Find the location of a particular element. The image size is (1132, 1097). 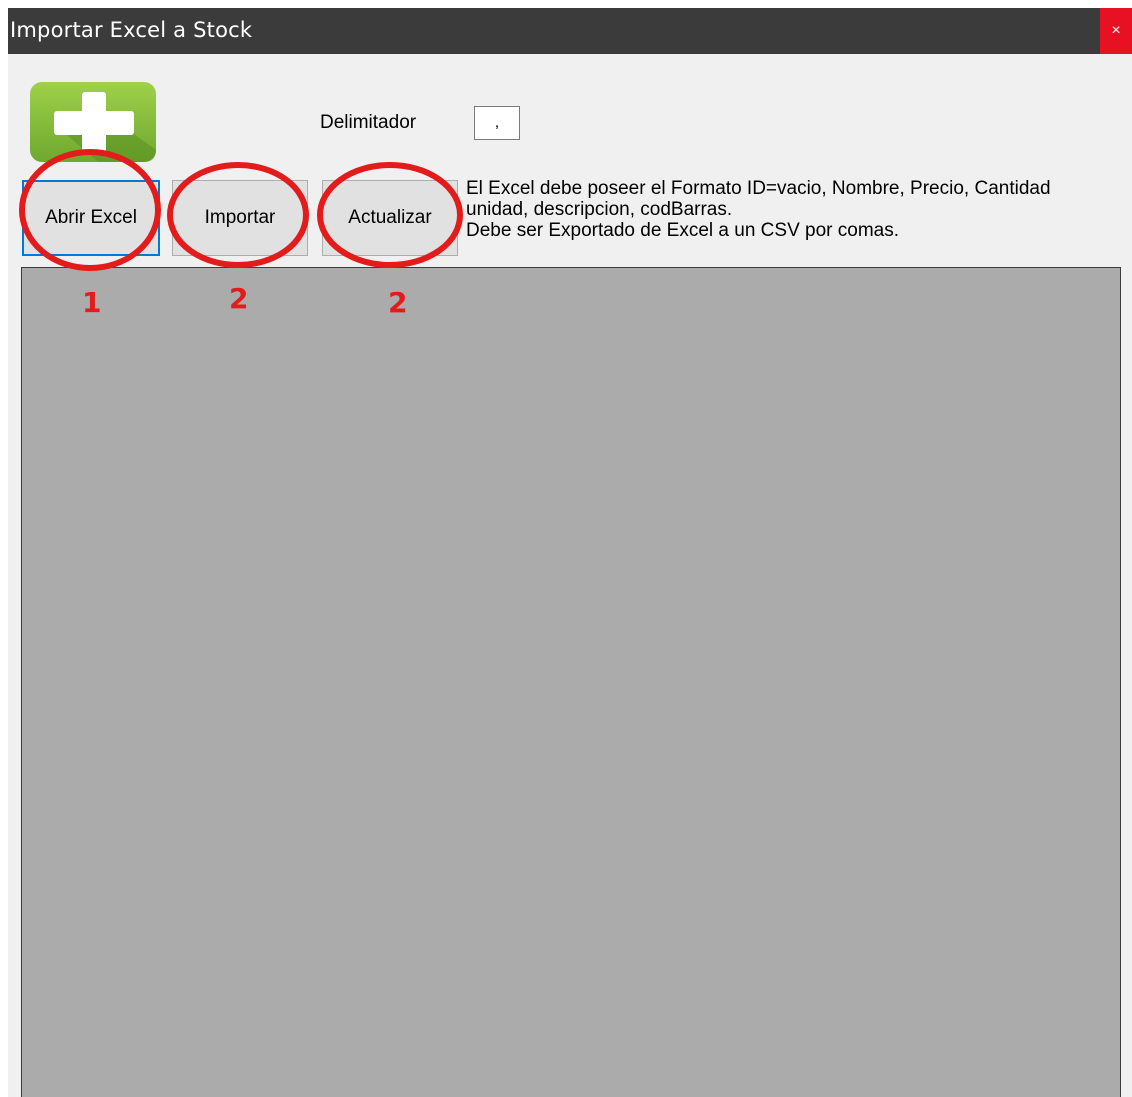

update-button: Actualizar is located at coordinates (390, 218).